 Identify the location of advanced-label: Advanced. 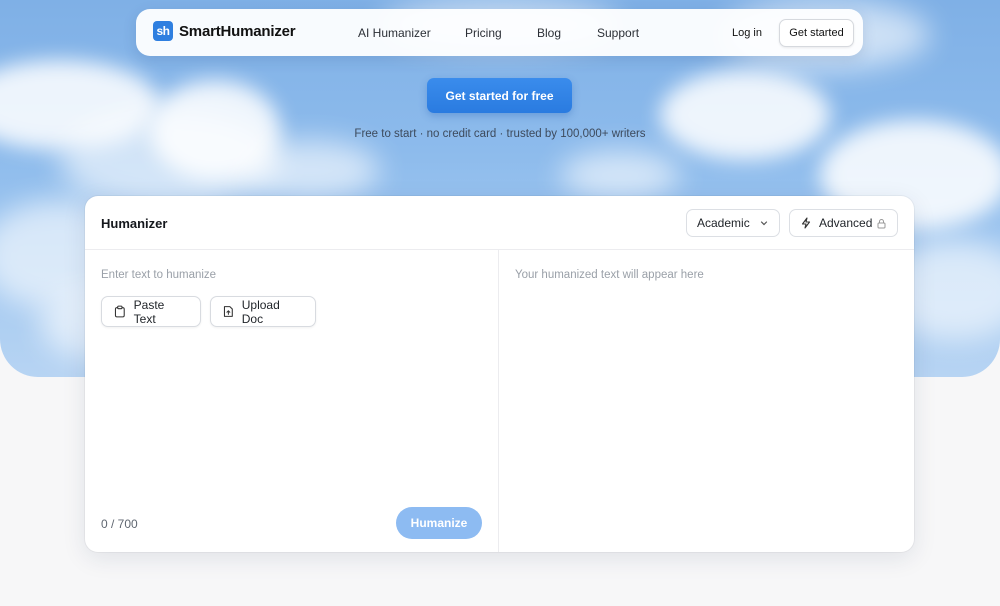
(846, 223).